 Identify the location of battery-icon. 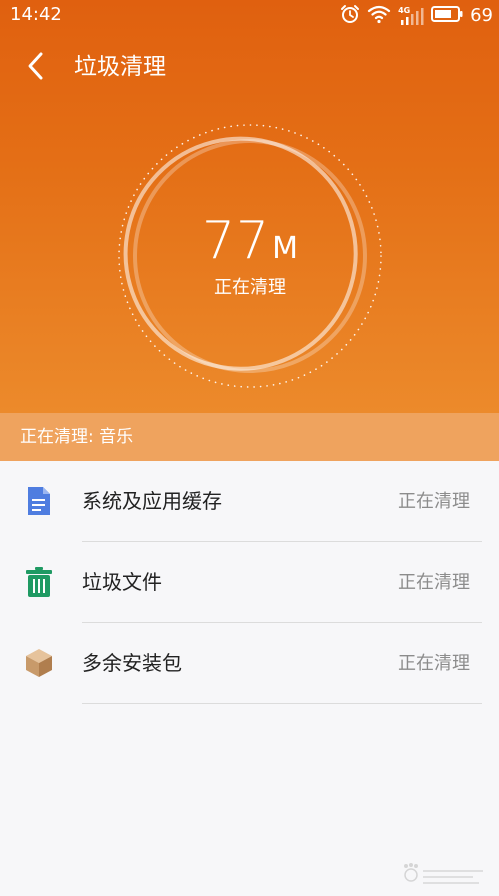
(447, 16).